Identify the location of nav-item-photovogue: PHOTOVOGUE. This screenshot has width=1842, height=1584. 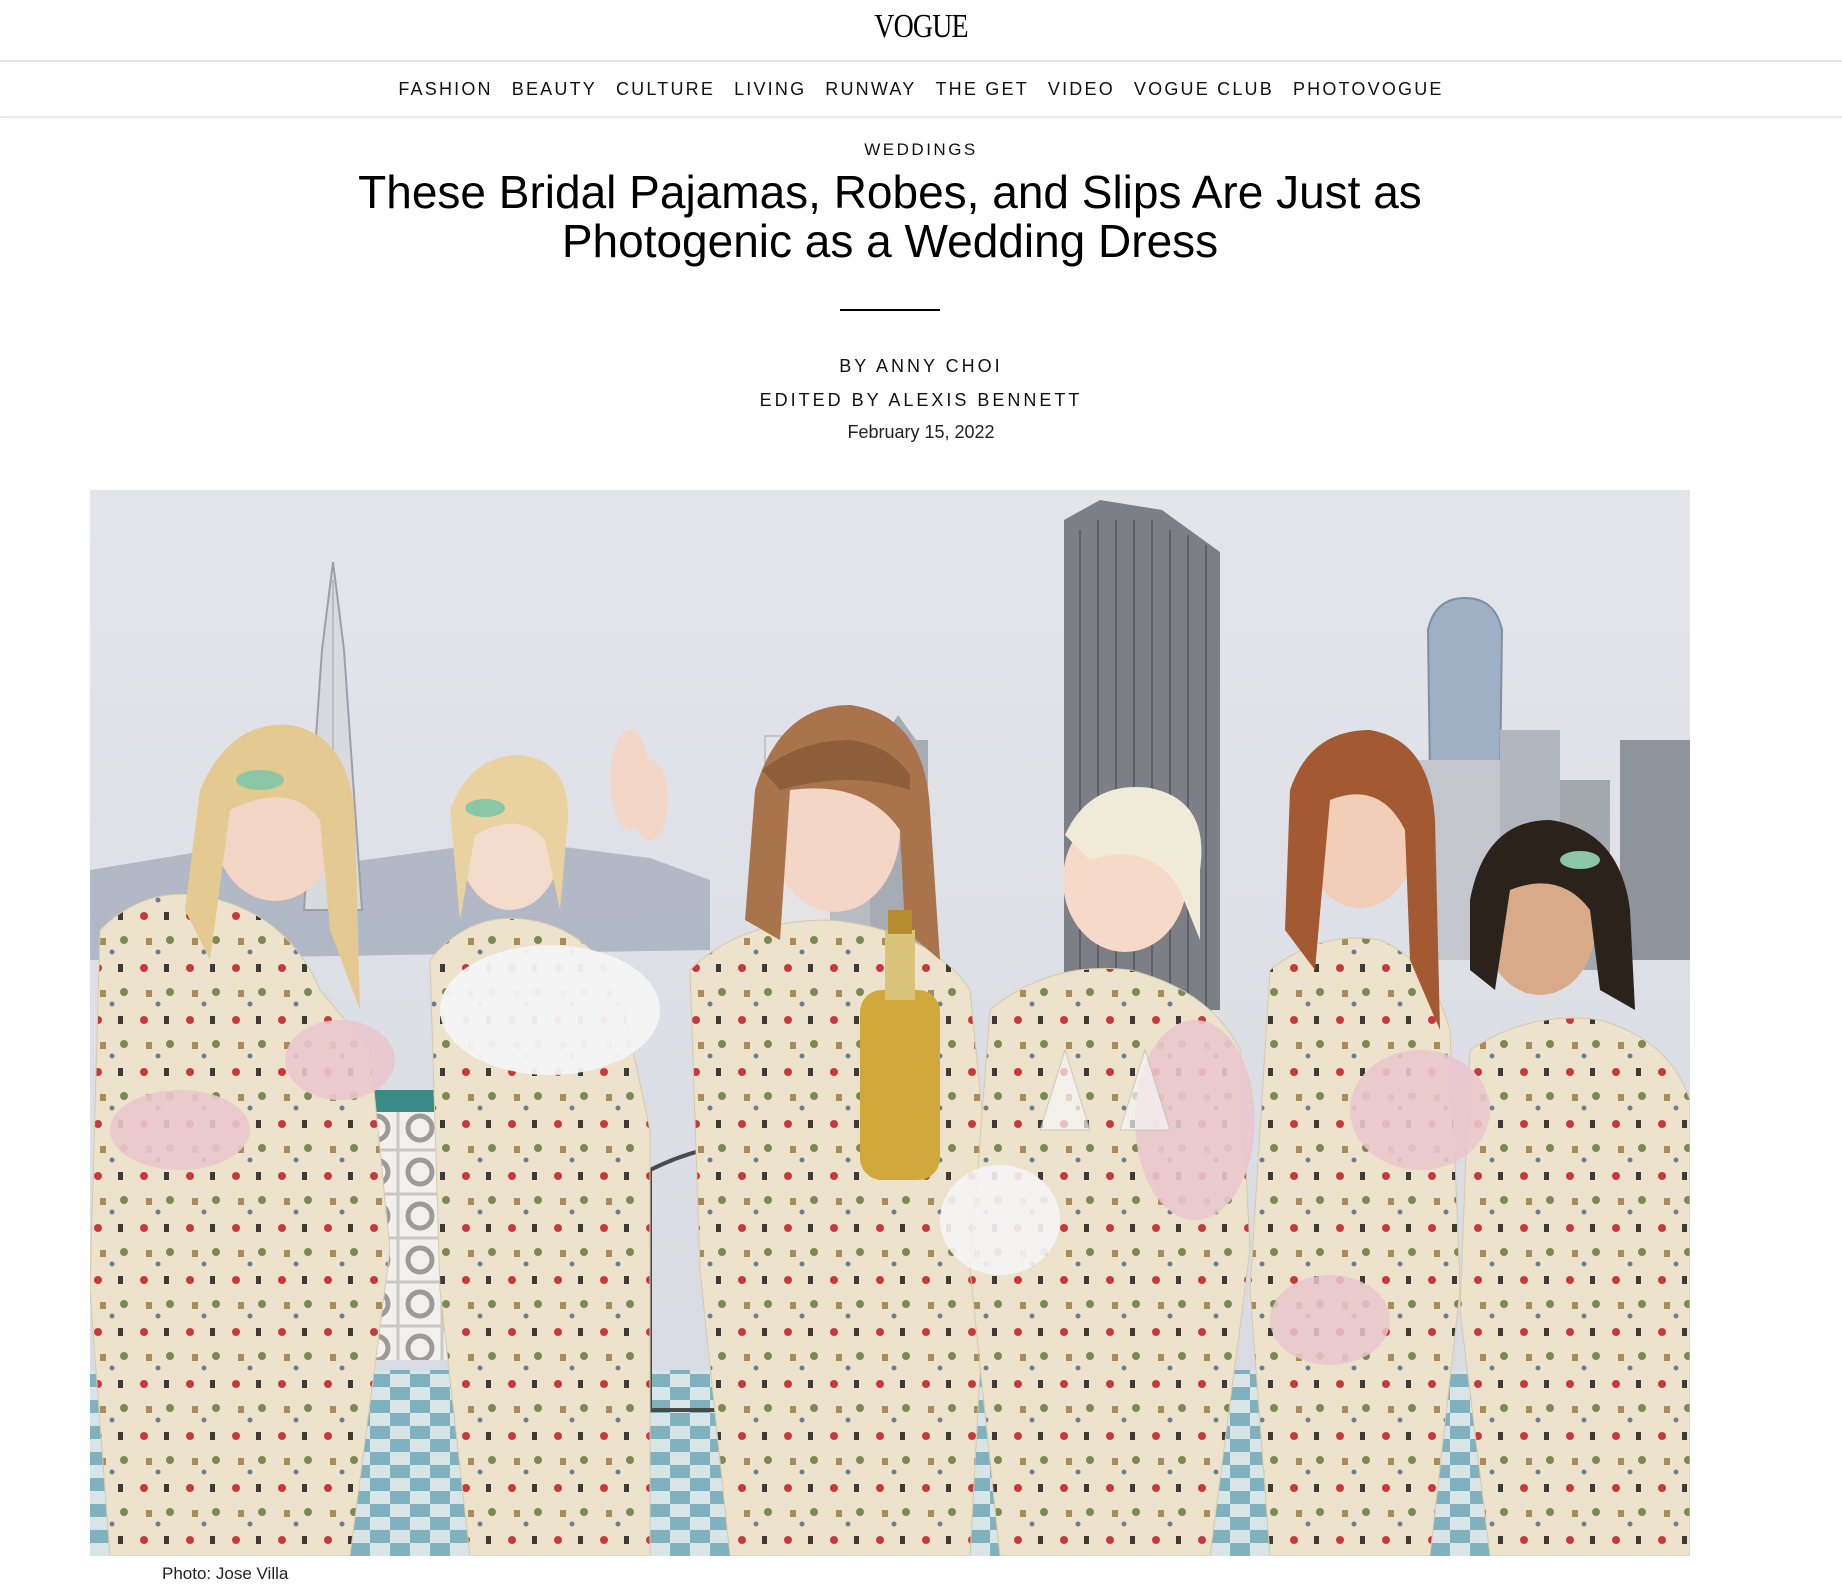
(1368, 89).